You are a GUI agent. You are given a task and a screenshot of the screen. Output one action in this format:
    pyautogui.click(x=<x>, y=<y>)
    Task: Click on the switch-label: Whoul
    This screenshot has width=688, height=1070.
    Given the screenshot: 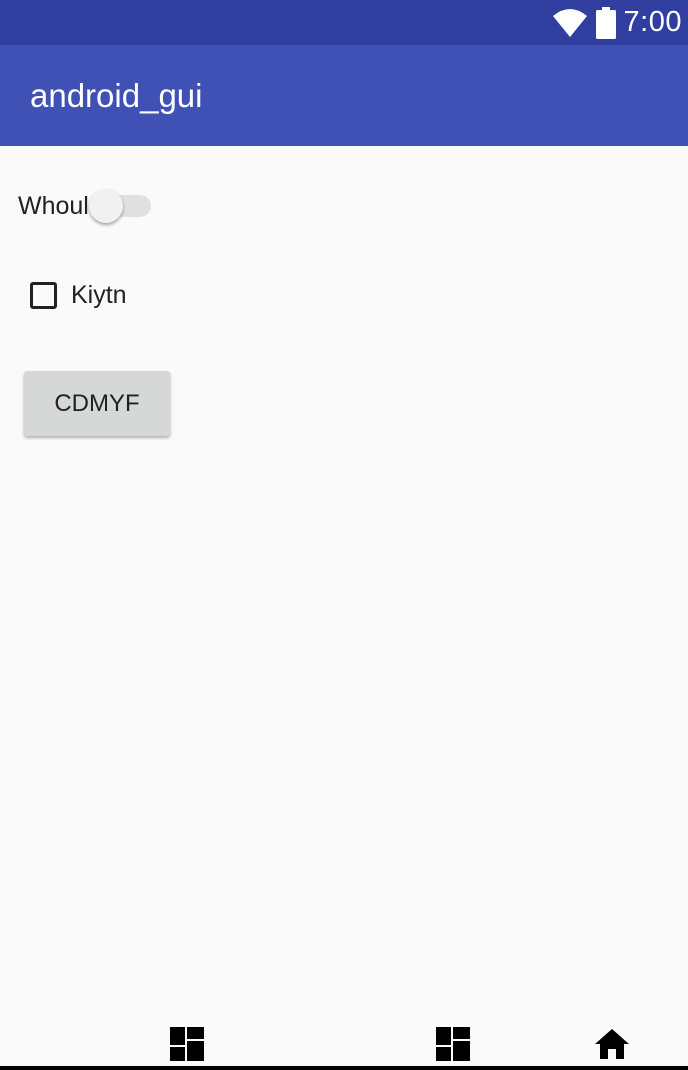 What is the action you would take?
    pyautogui.click(x=53, y=205)
    